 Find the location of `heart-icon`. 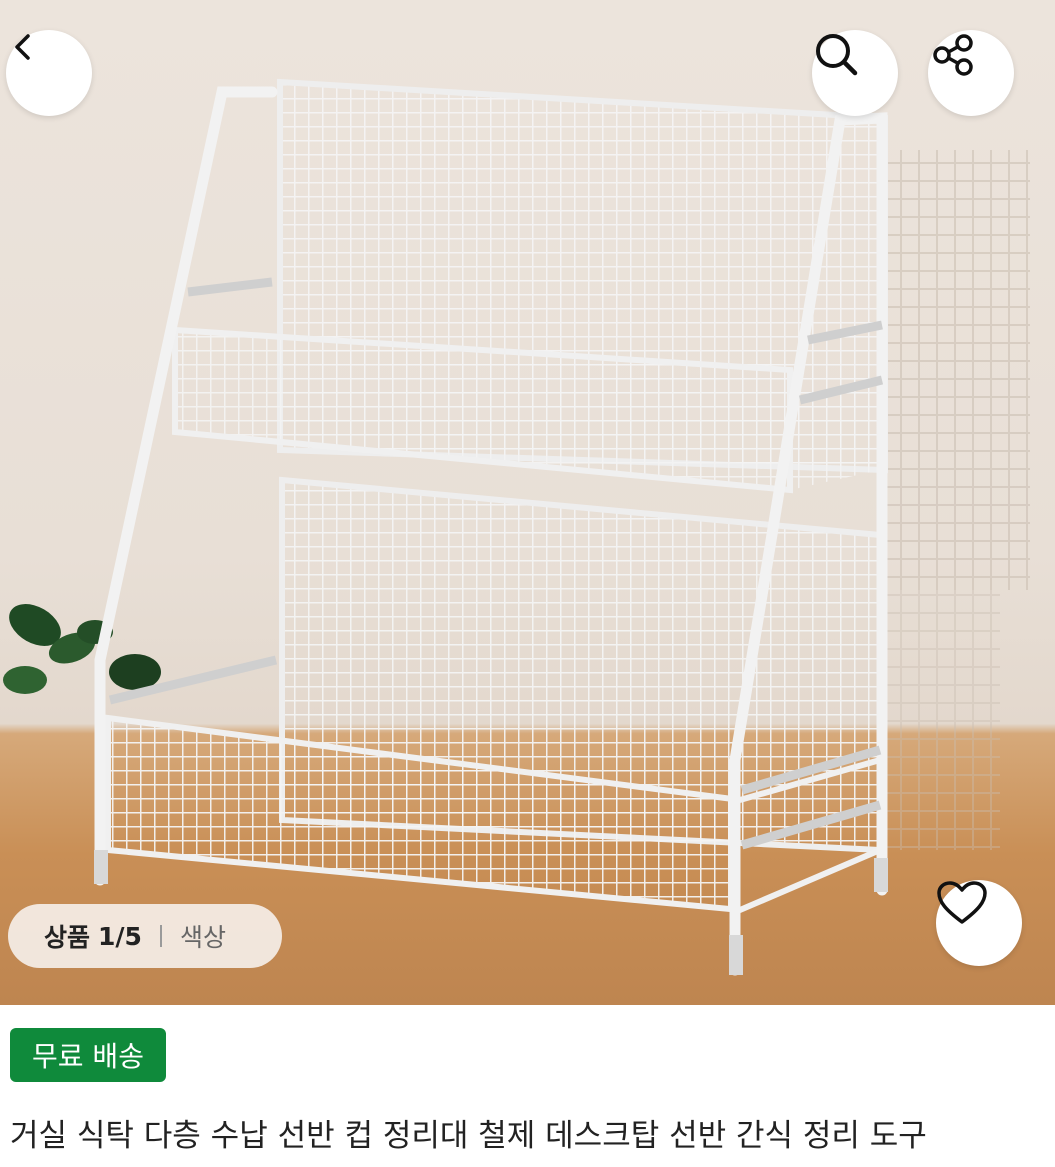

heart-icon is located at coordinates (962, 902).